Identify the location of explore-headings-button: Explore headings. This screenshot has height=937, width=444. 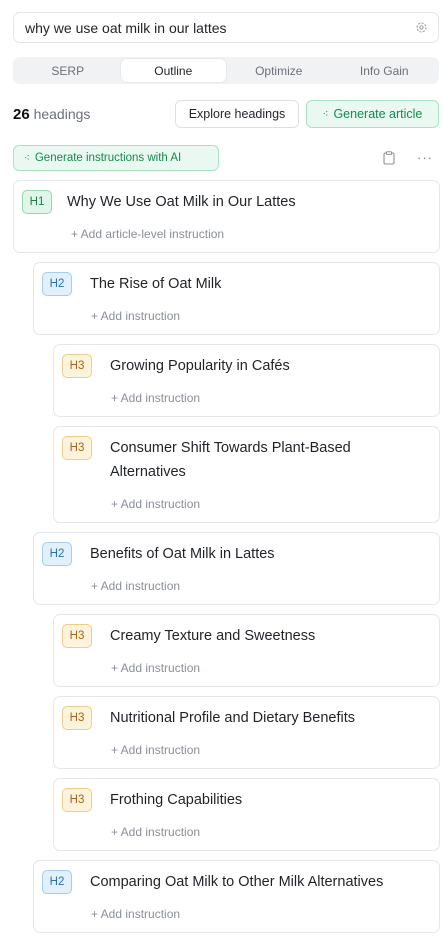
(237, 114).